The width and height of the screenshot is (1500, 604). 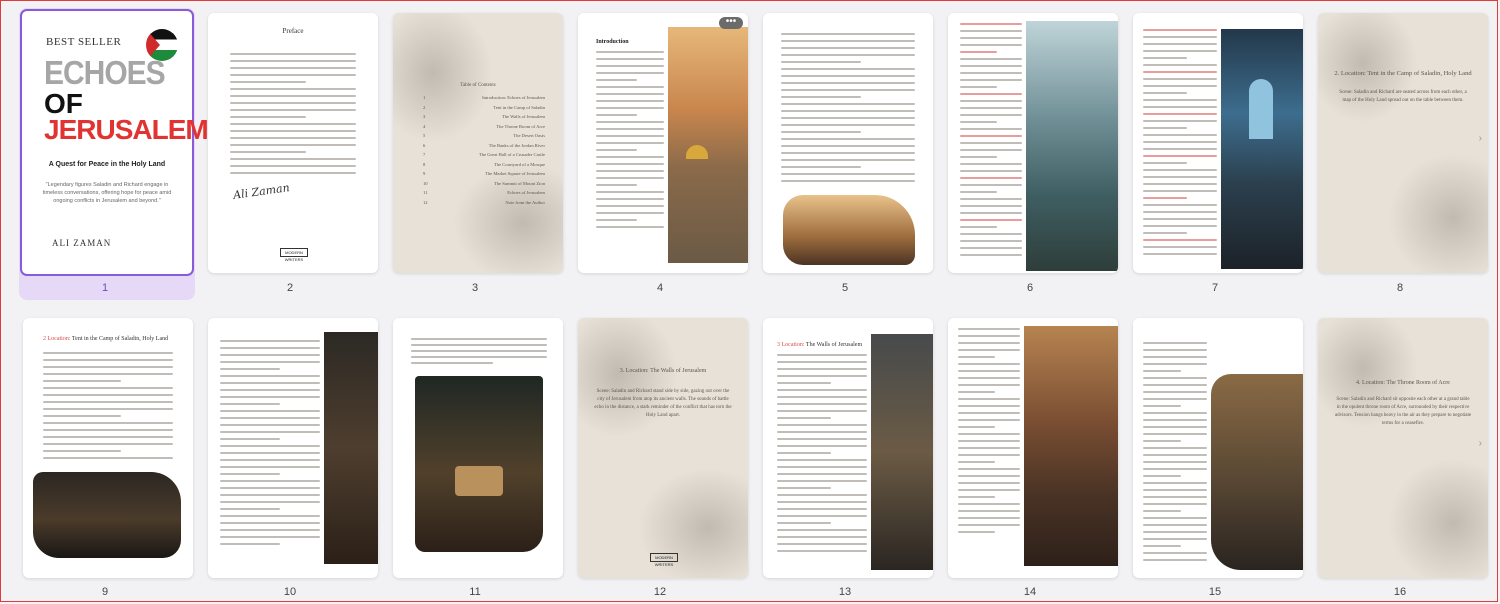 I want to click on page-thumbnail-4: Introduction, so click(x=663, y=143).